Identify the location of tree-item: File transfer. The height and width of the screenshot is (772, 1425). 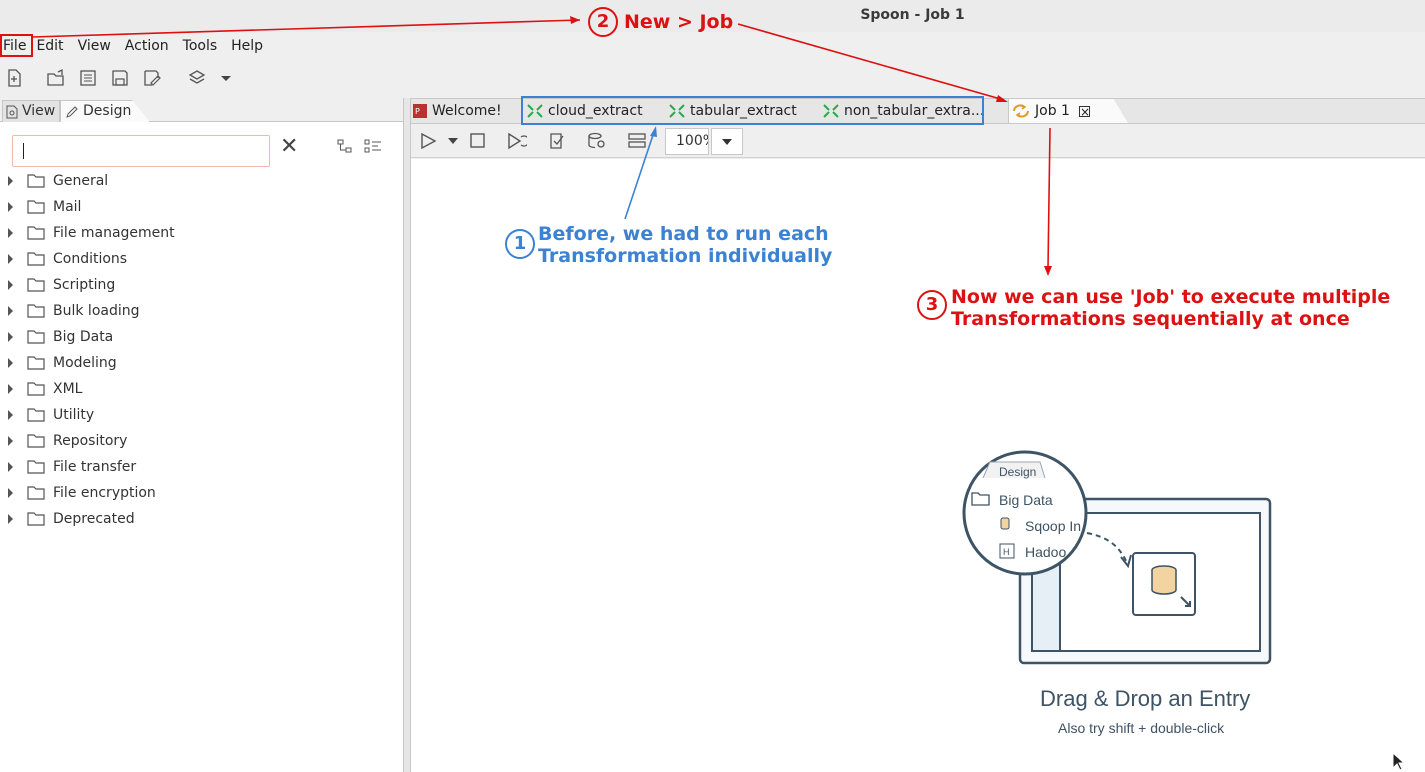
(202, 467).